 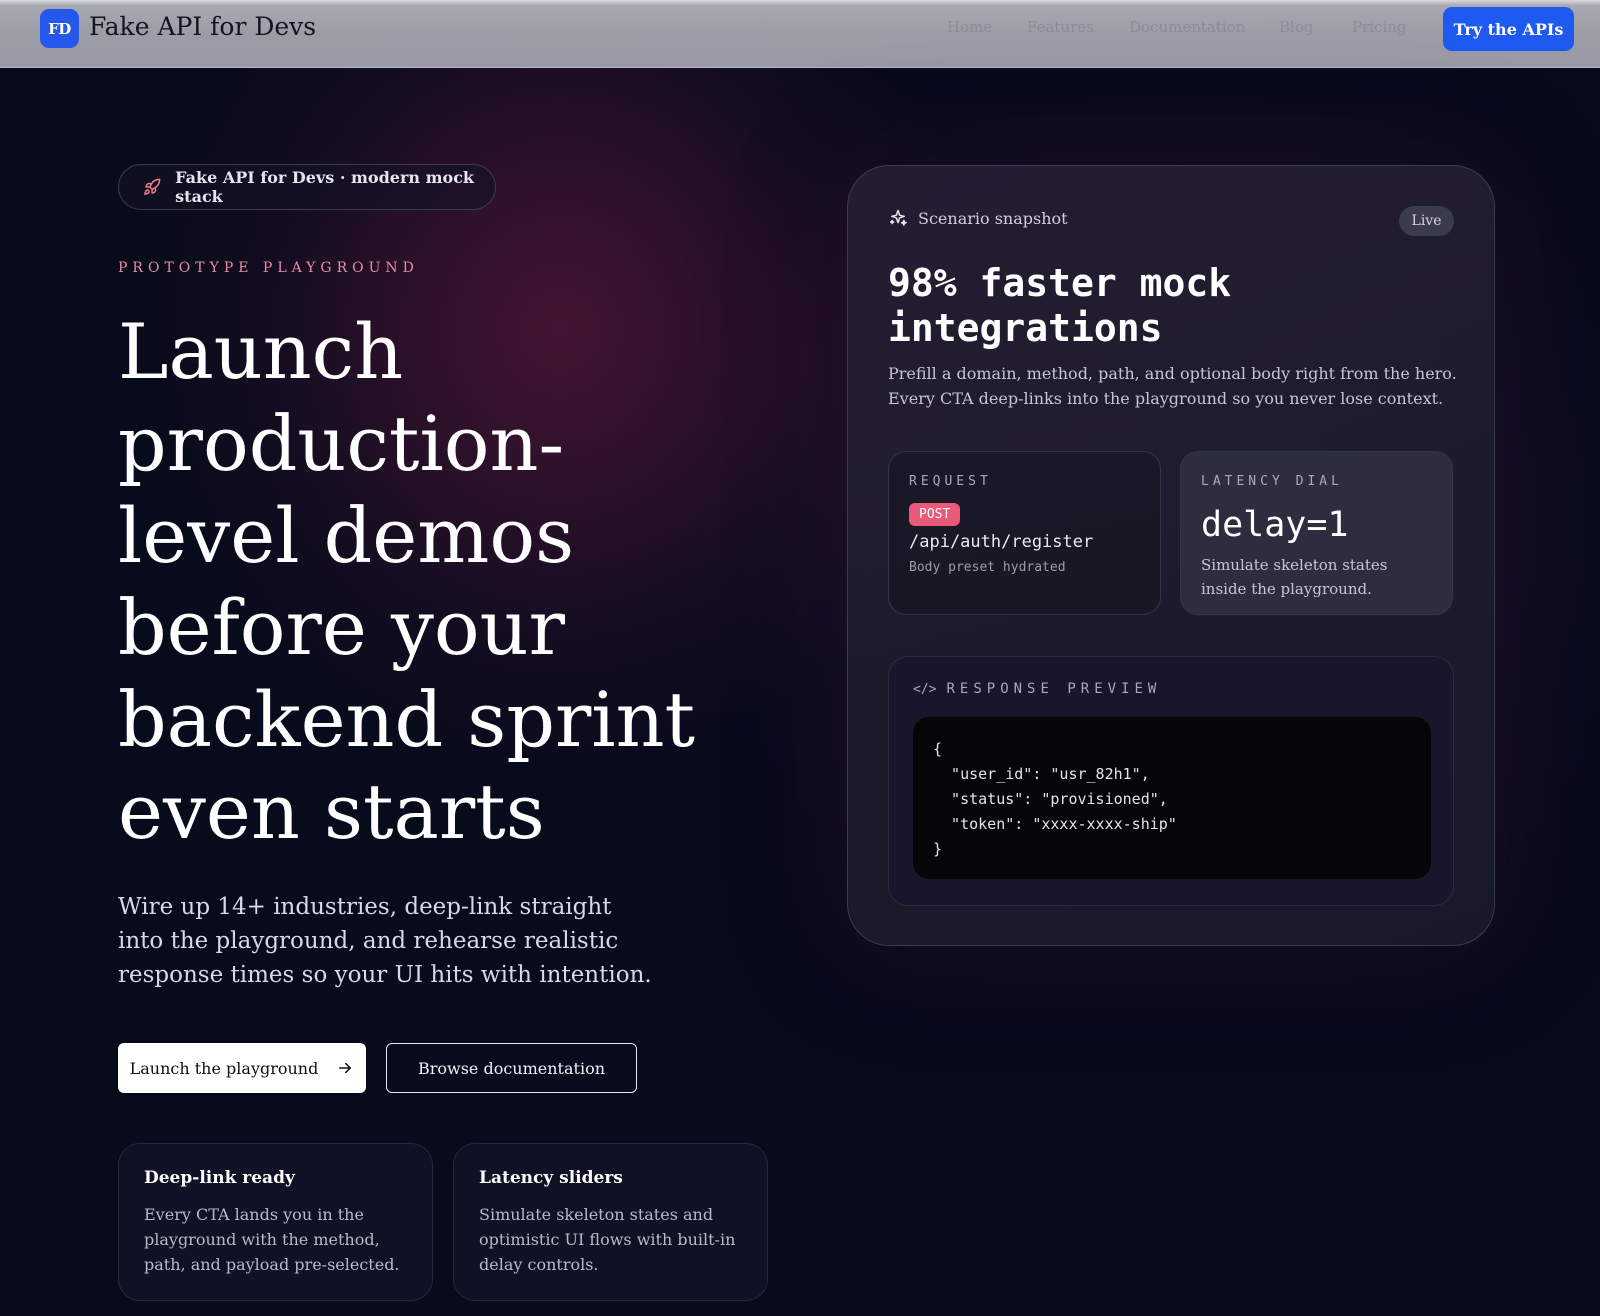 I want to click on launch-playground-label: Launch the playground, so click(x=224, y=1068).